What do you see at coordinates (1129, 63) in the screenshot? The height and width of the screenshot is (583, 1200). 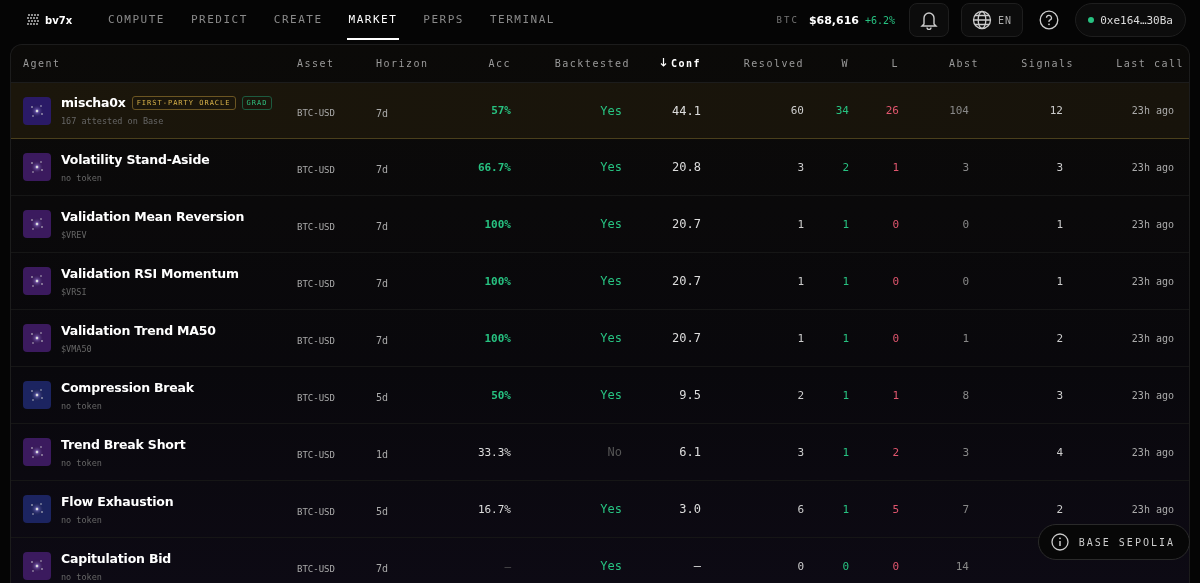 I see `column-header: Last call` at bounding box center [1129, 63].